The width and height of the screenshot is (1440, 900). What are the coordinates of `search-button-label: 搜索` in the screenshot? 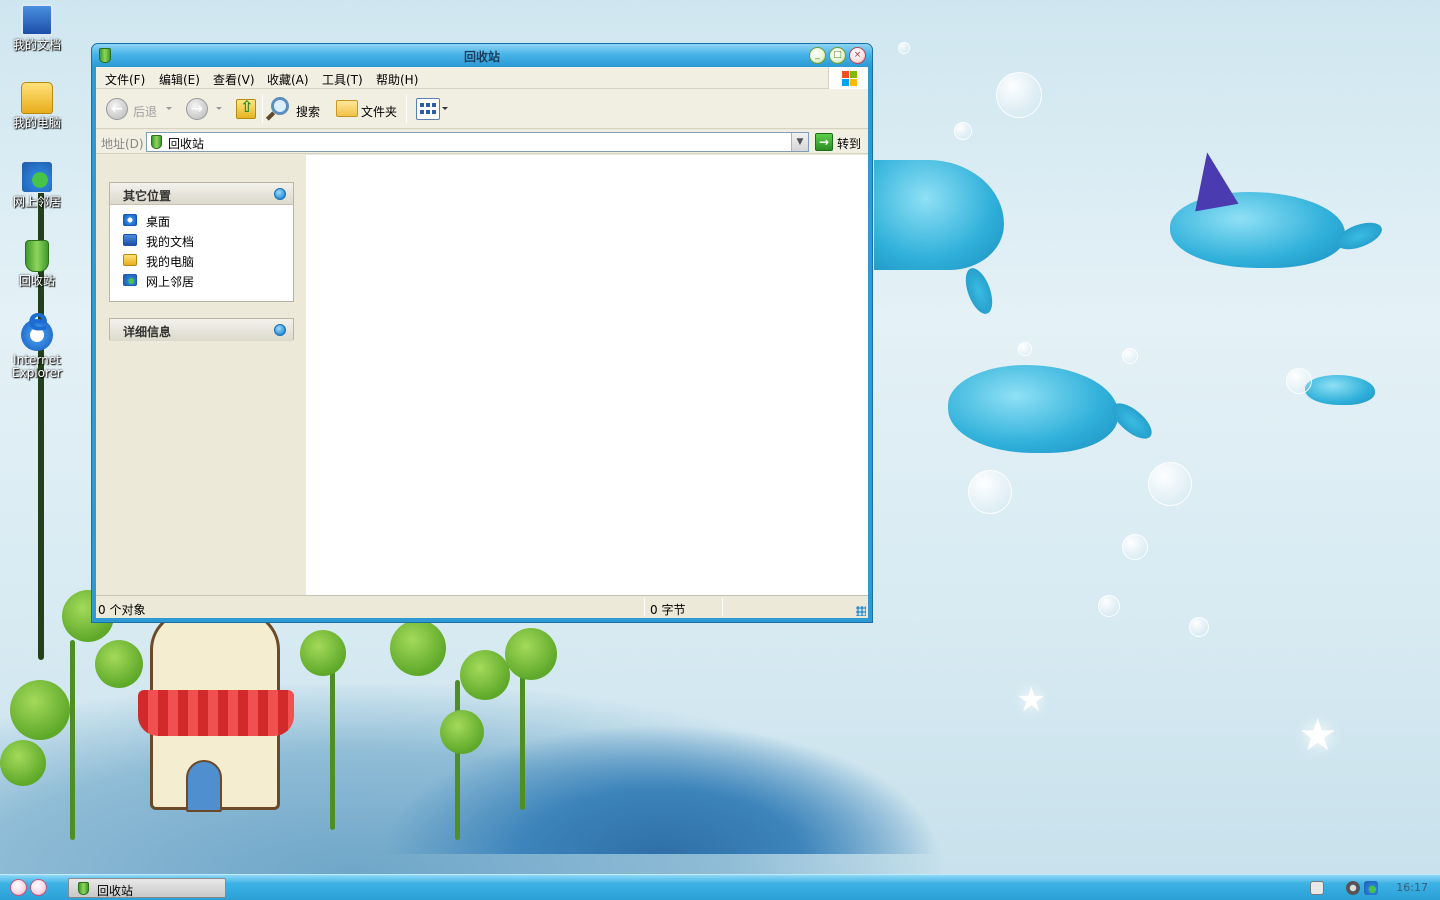 It's located at (308, 111).